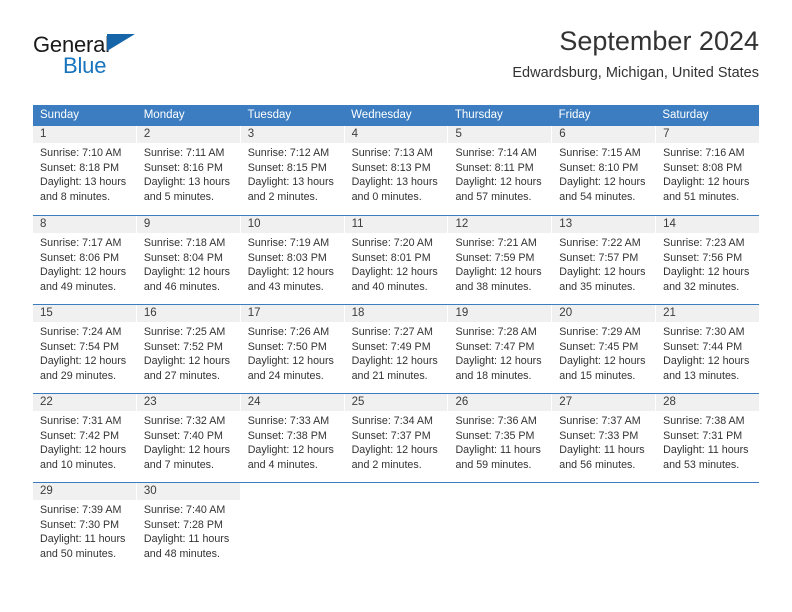  What do you see at coordinates (183, 524) in the screenshot?
I see `sunset-time: Sunset: 7:28 PM` at bounding box center [183, 524].